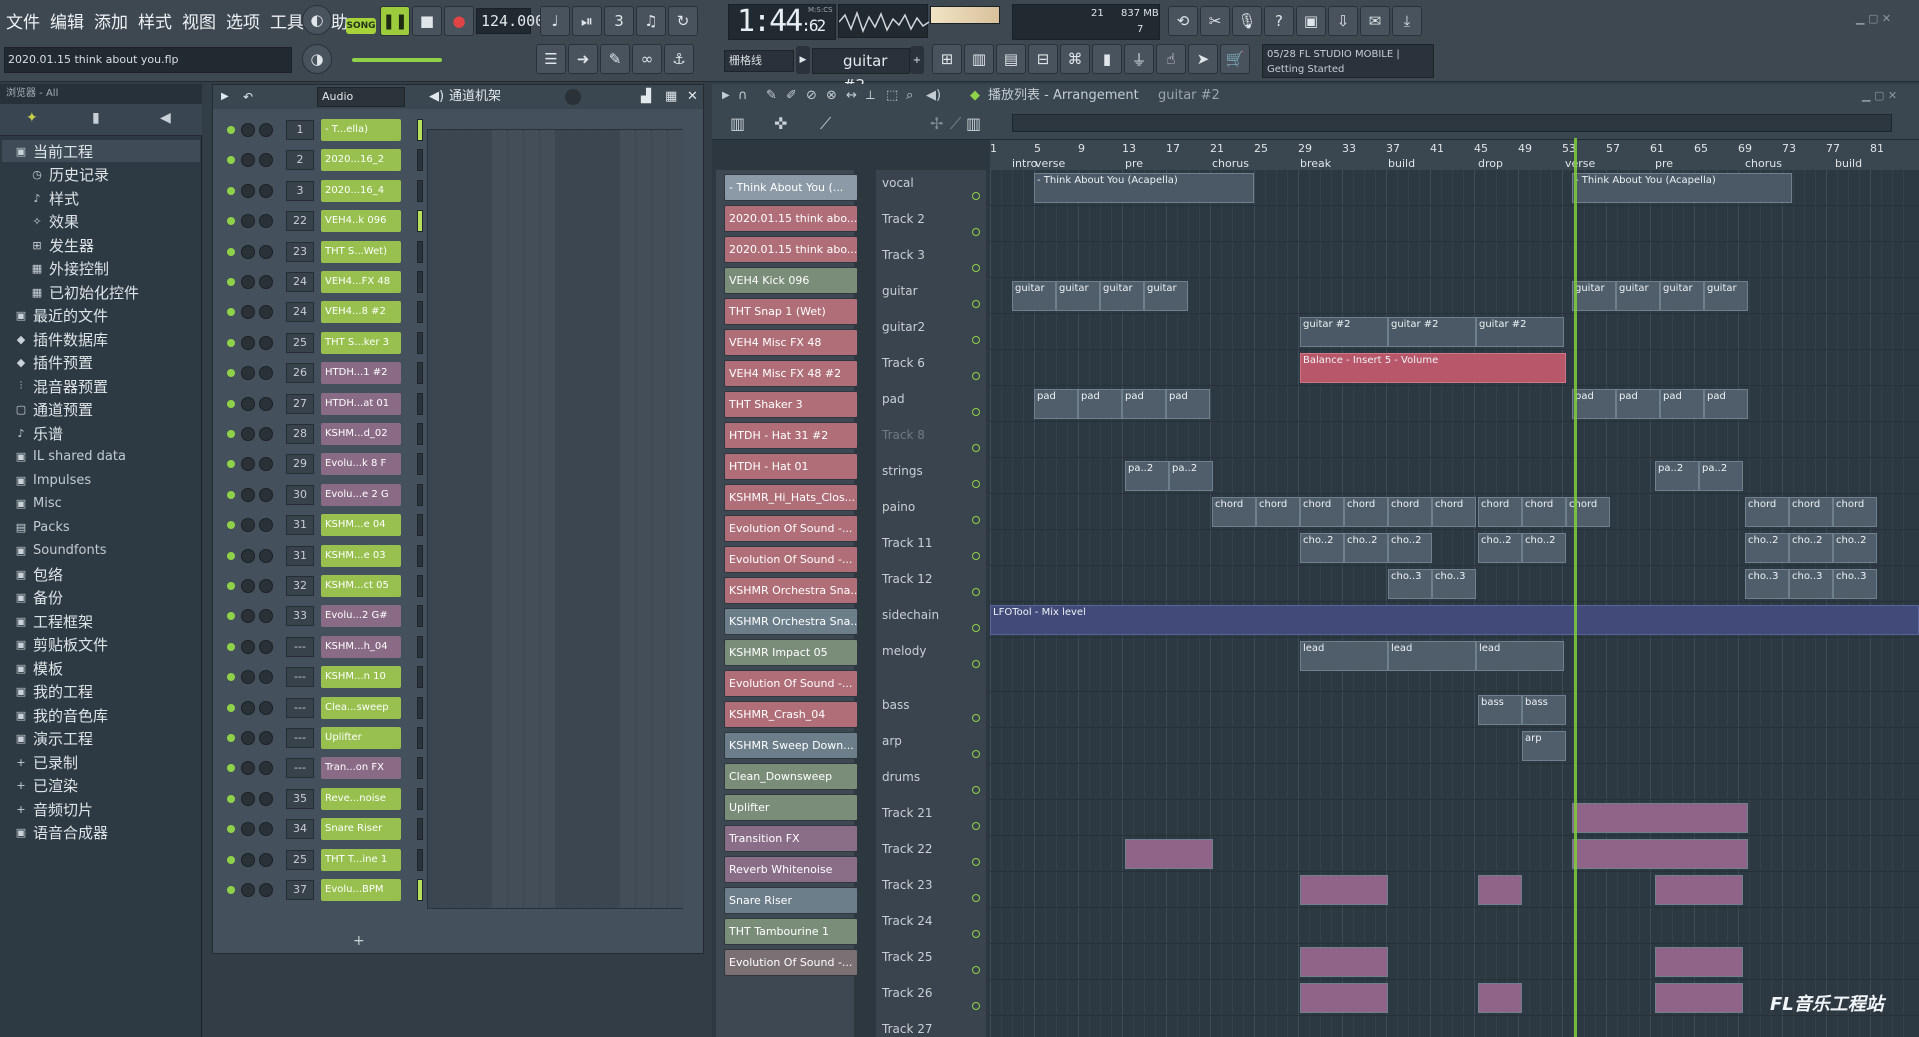 The height and width of the screenshot is (1037, 1919). Describe the element at coordinates (454, 373) in the screenshot. I see `channel-row: 26 HTDH...1 #2` at that location.